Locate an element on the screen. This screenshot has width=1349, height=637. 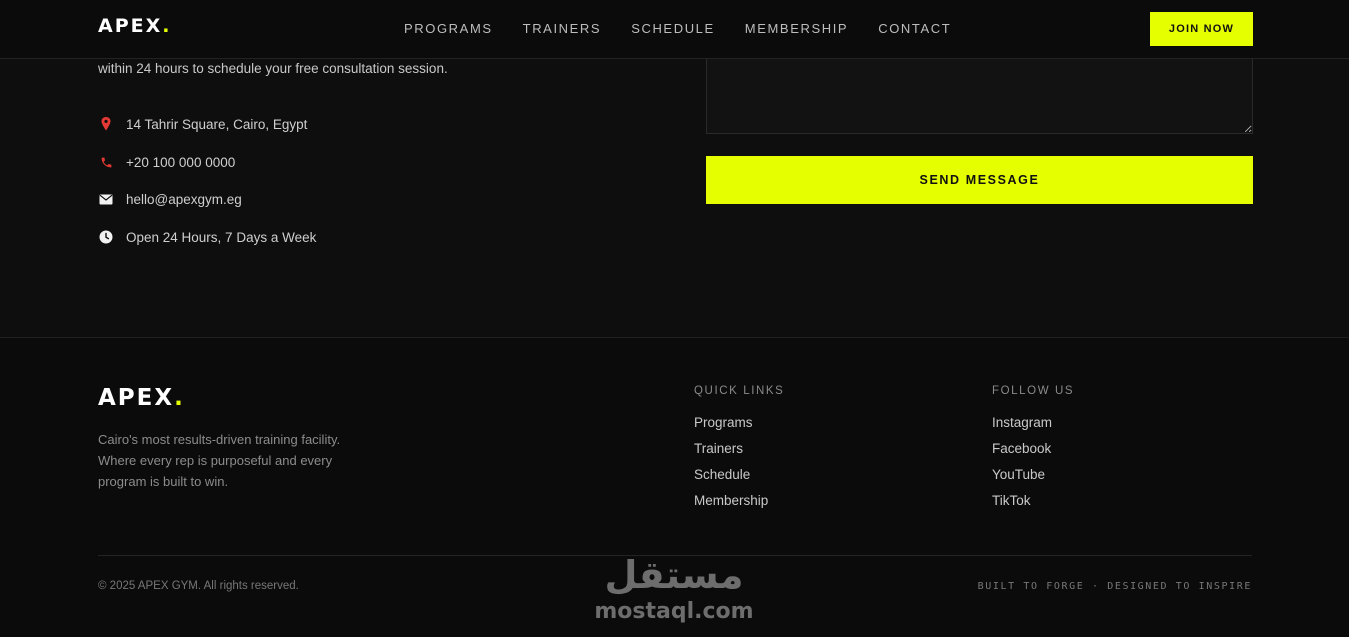
footer-logo: APEX. is located at coordinates (141, 398).